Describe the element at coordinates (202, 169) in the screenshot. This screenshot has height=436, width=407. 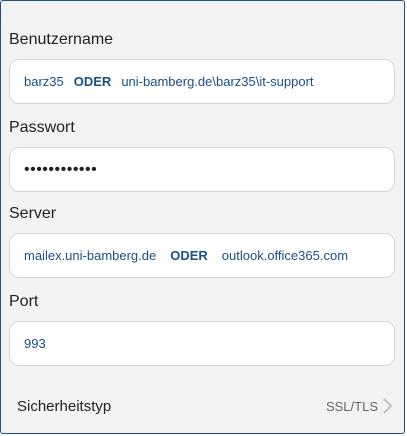
I see `password-field: ••••••••••••` at that location.